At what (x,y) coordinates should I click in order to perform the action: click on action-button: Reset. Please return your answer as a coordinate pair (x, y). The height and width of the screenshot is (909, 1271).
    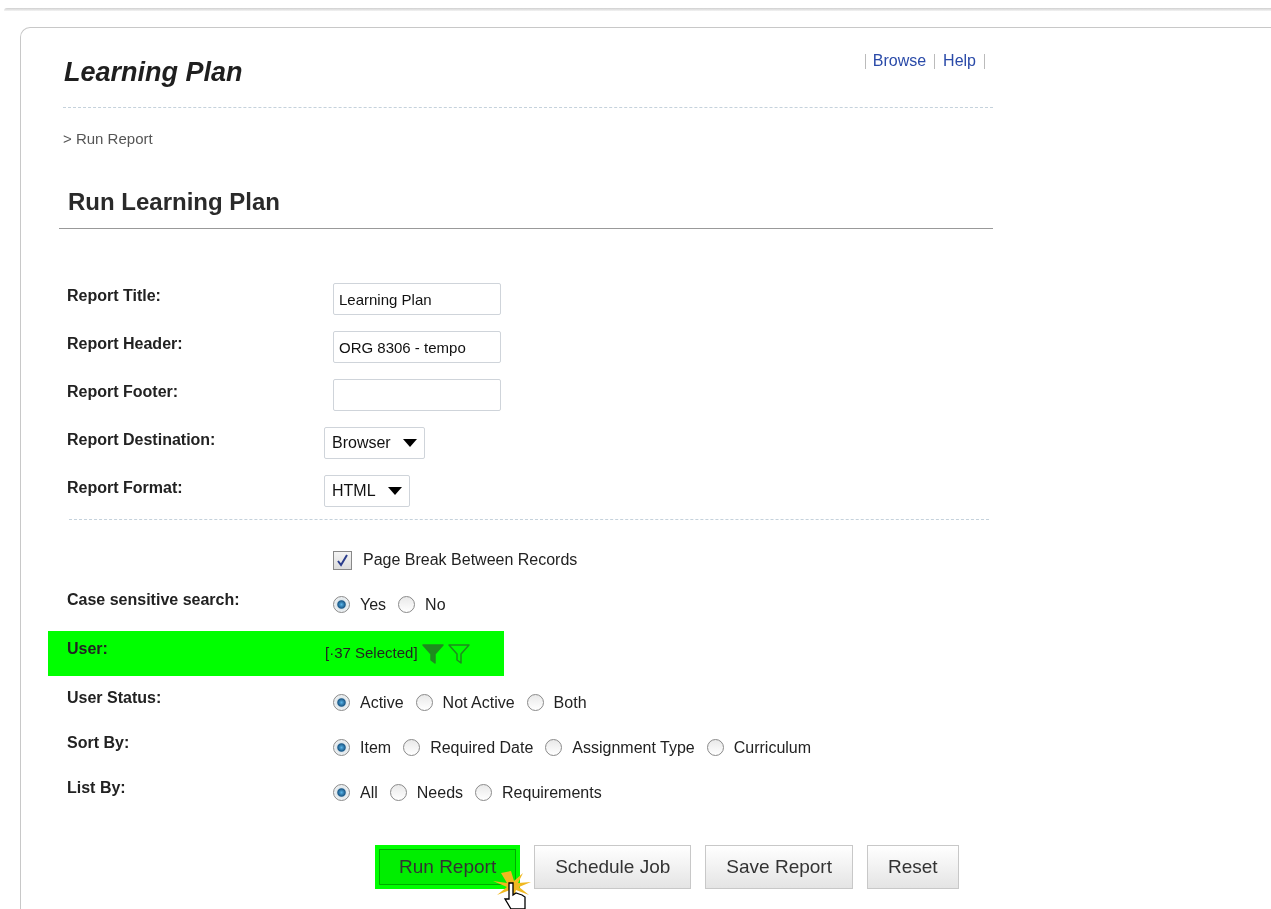
    Looking at the image, I should click on (912, 867).